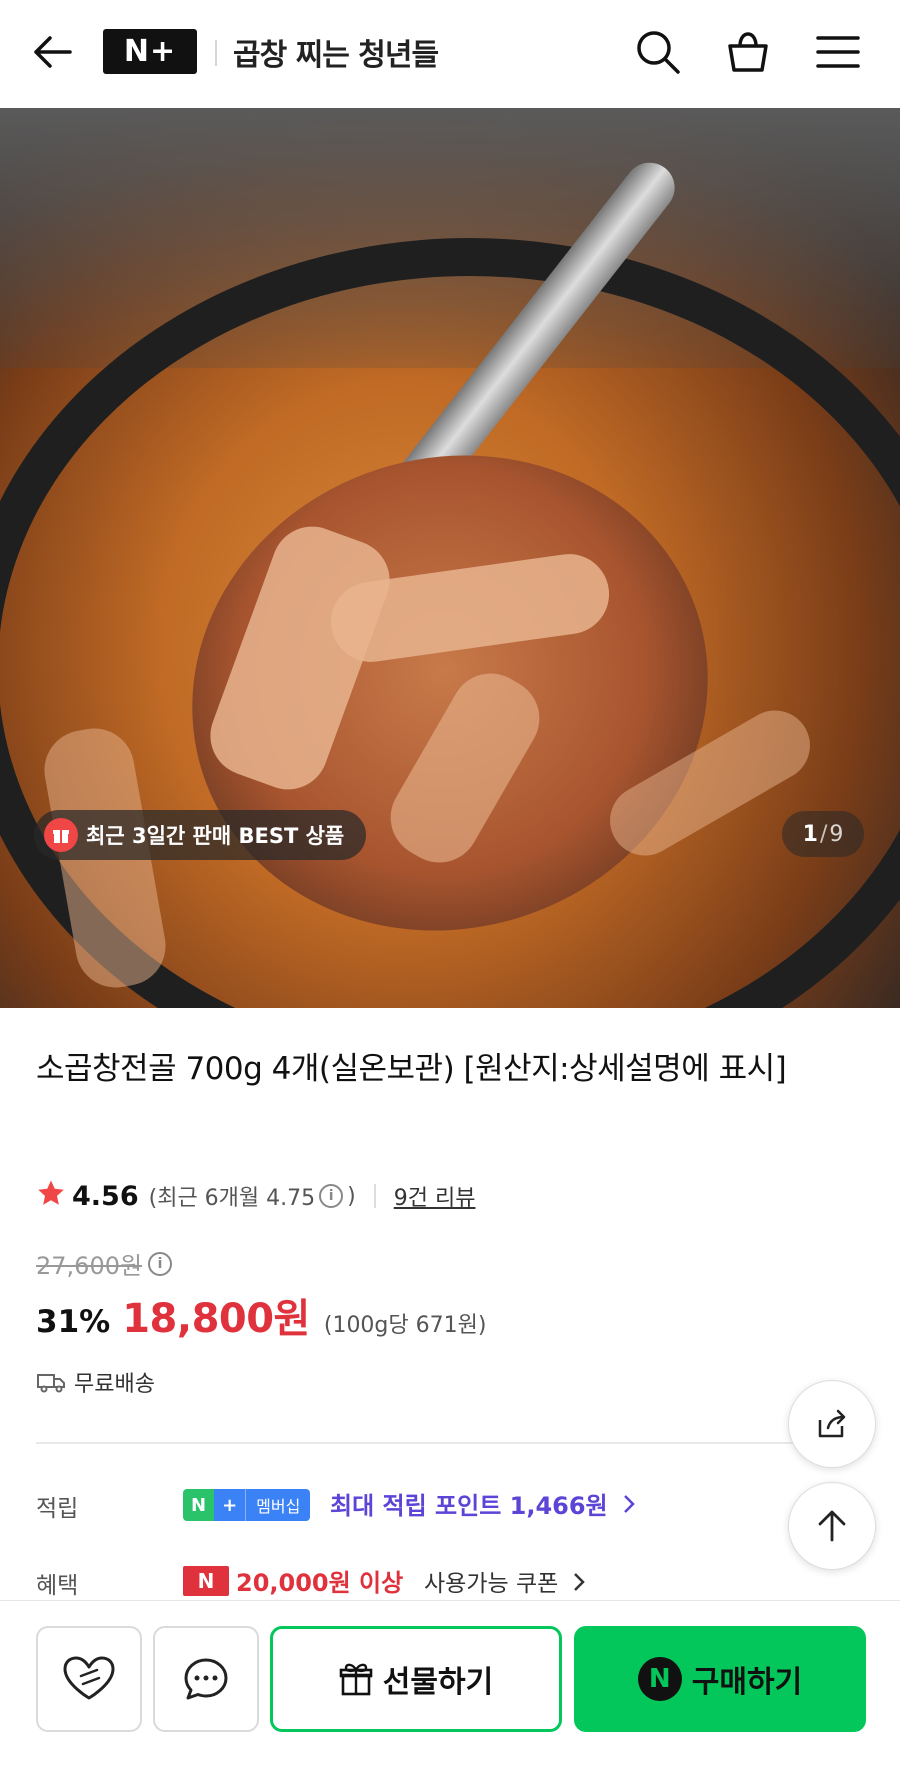 The height and width of the screenshot is (1770, 900). I want to click on rating-score: 4.56, so click(105, 1196).